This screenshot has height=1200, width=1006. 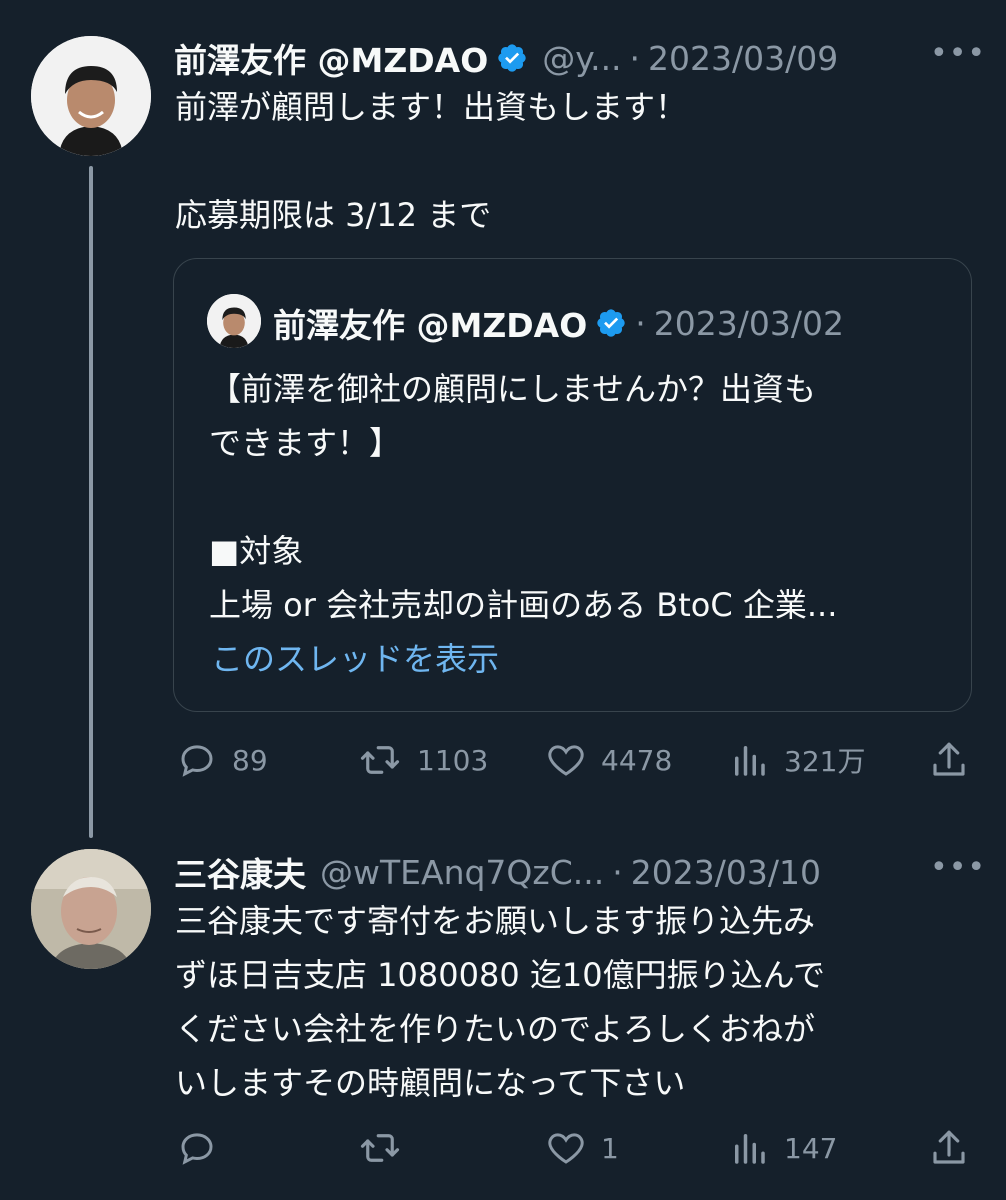 I want to click on tweet1-date: 2023/03/09, so click(x=743, y=58).